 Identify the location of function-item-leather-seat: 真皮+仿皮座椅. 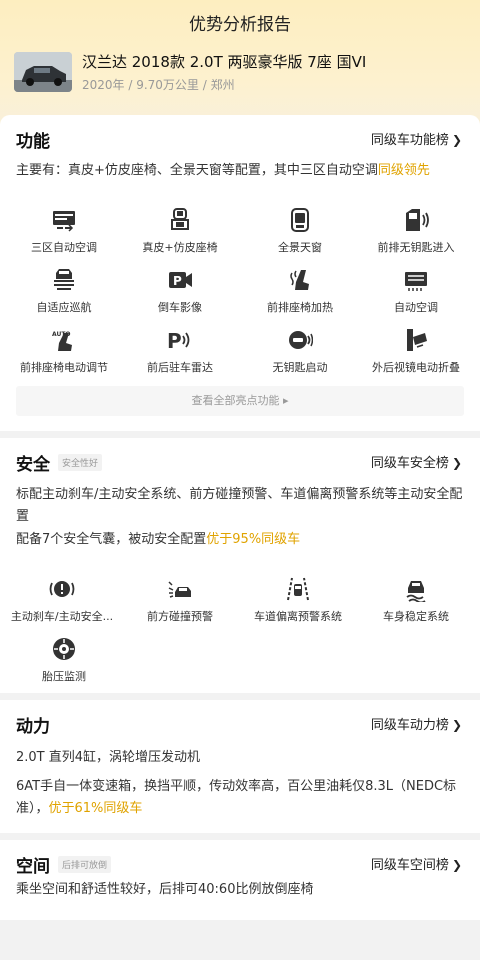
(180, 237).